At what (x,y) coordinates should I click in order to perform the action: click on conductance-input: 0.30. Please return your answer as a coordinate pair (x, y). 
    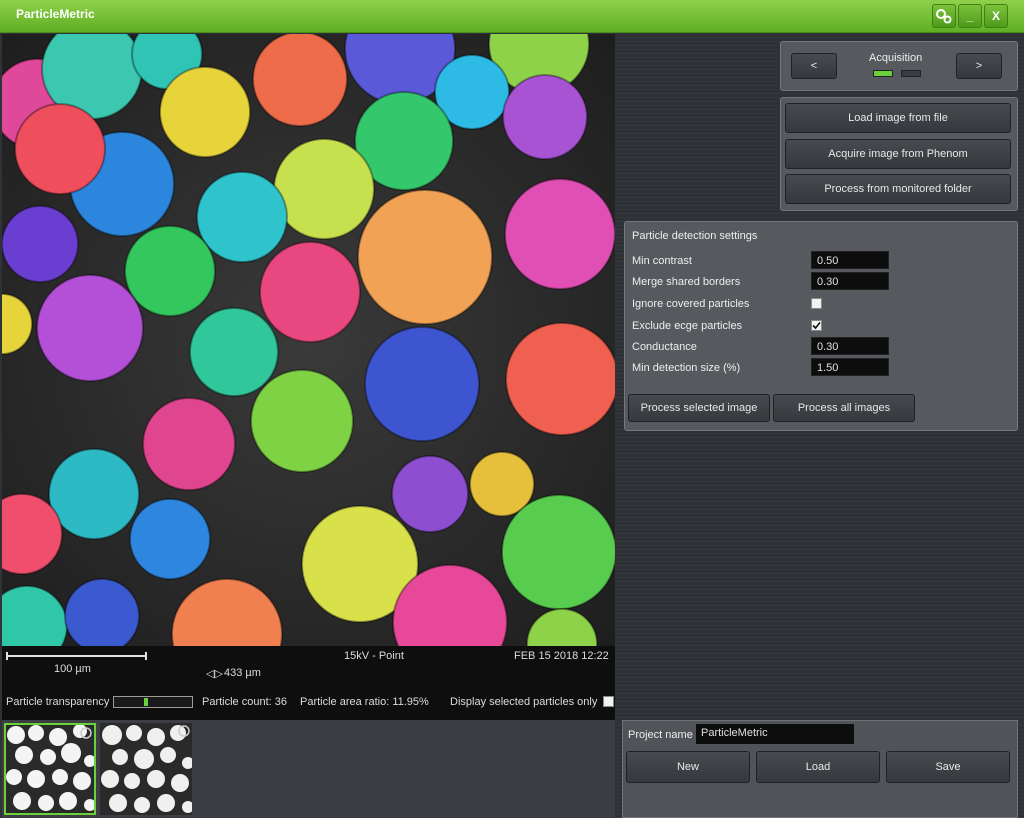
    Looking at the image, I should click on (850, 346).